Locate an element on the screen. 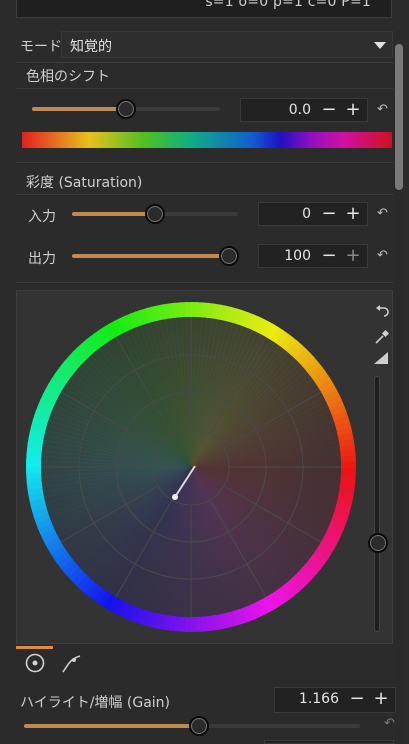 The image size is (409, 744). hue-spectrum-bar is located at coordinates (207, 140).